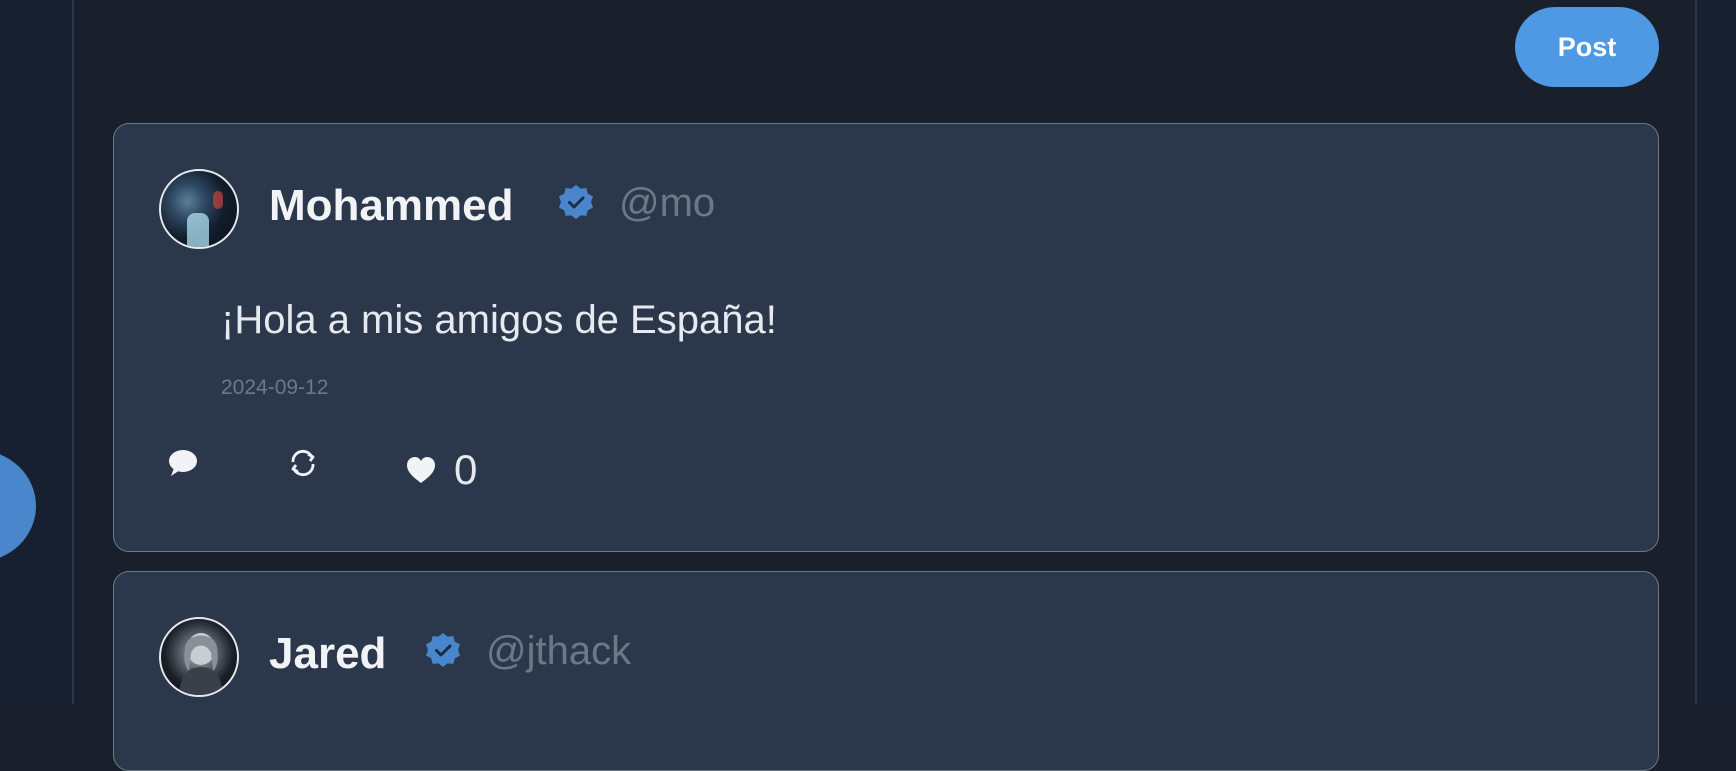  What do you see at coordinates (667, 203) in the screenshot?
I see `author-handle: @mo` at bounding box center [667, 203].